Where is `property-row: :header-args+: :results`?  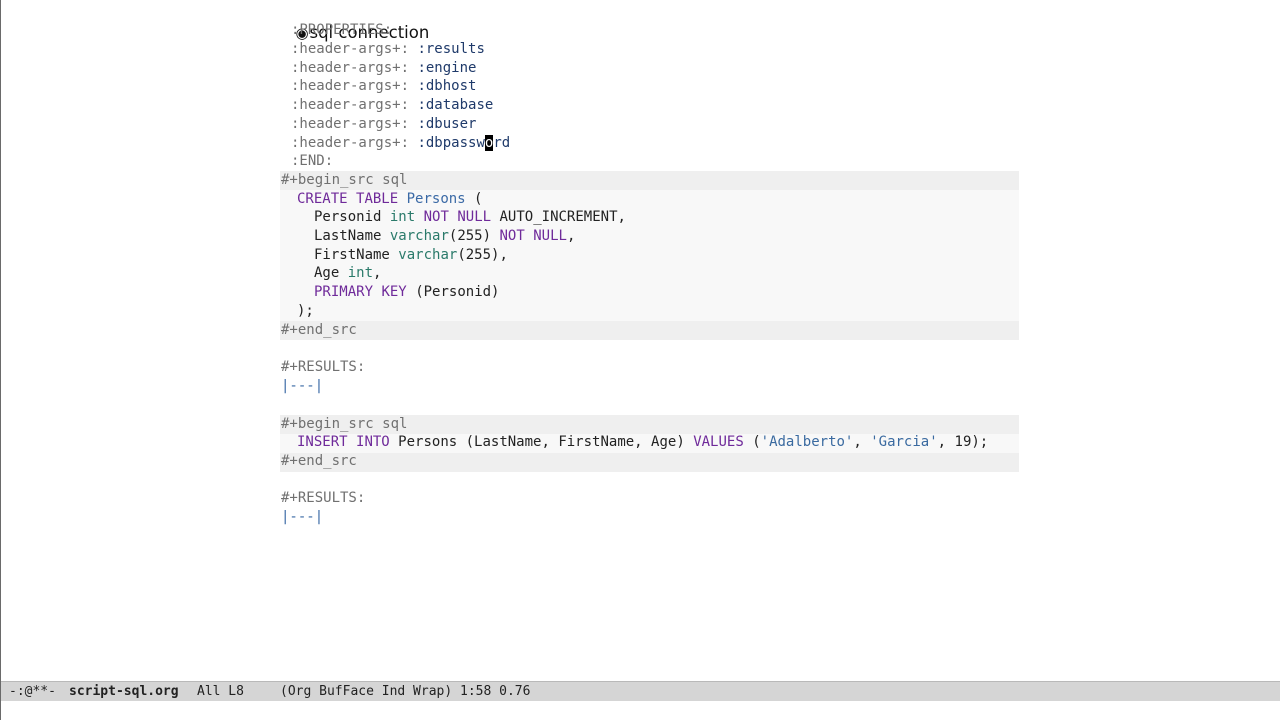
property-row: :header-args+: :results is located at coordinates (388, 49).